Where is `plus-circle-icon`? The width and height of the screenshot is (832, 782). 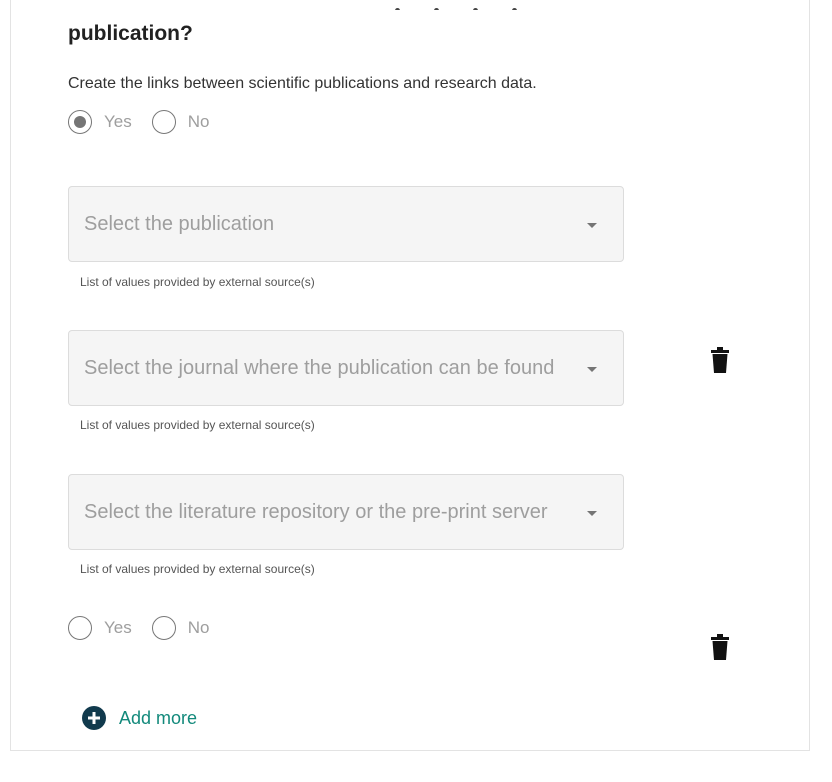 plus-circle-icon is located at coordinates (94, 718).